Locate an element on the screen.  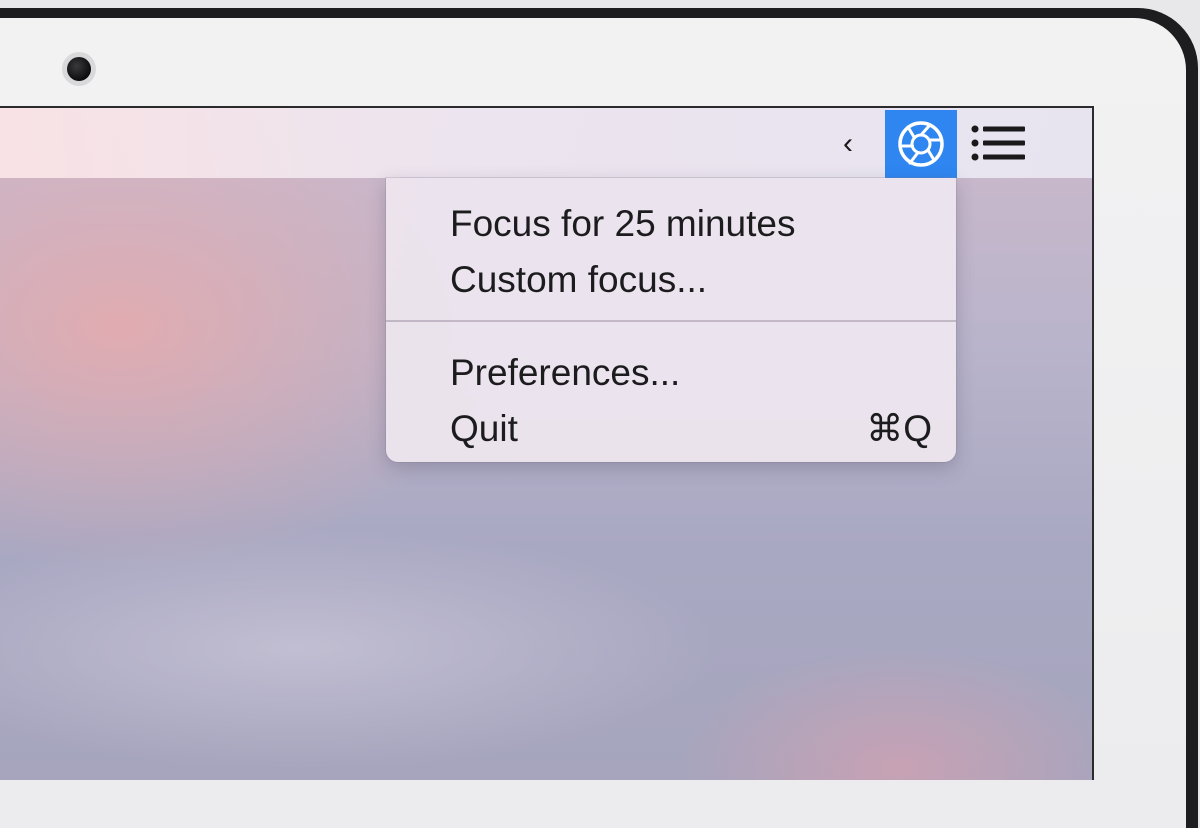
chevron-left-icon: ‹ is located at coordinates (848, 144).